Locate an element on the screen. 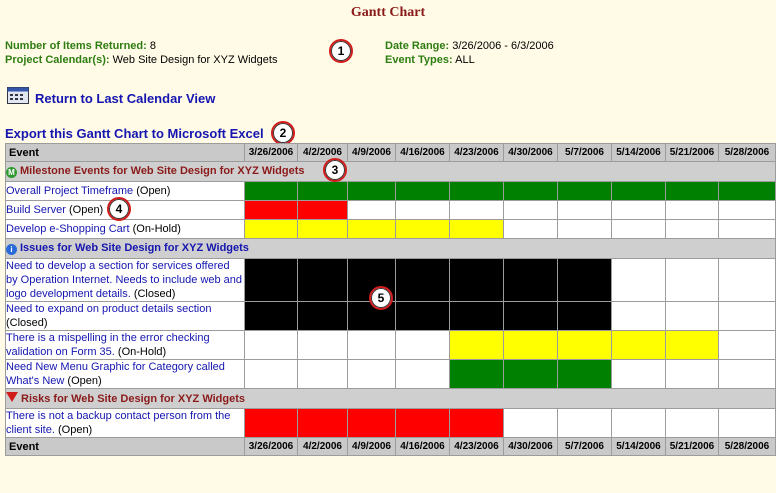 The height and width of the screenshot is (493, 776). bottom-date-header: 4/9/2006 is located at coordinates (371, 446).